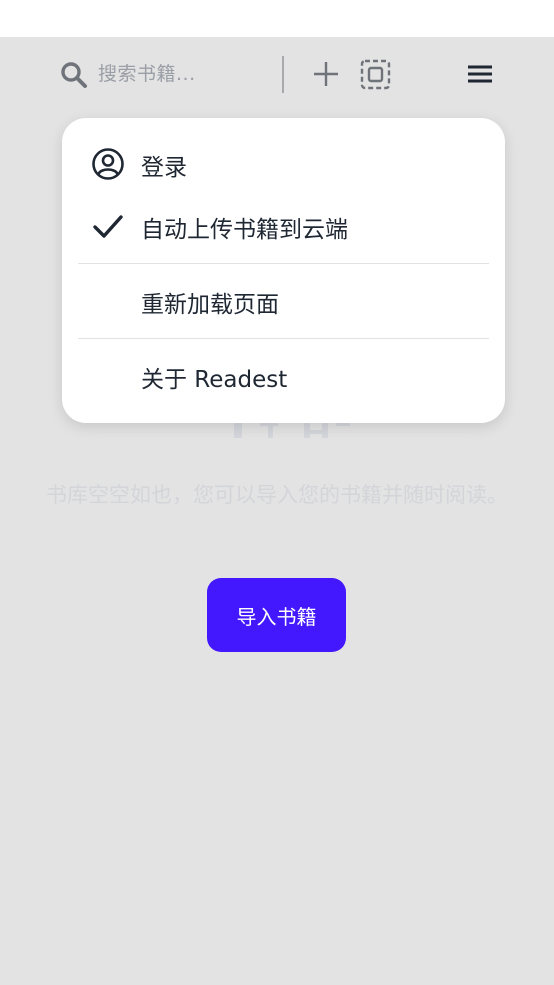 Image resolution: width=554 pixels, height=985 pixels. I want to click on menu-item-login: 登录, so click(283, 164).